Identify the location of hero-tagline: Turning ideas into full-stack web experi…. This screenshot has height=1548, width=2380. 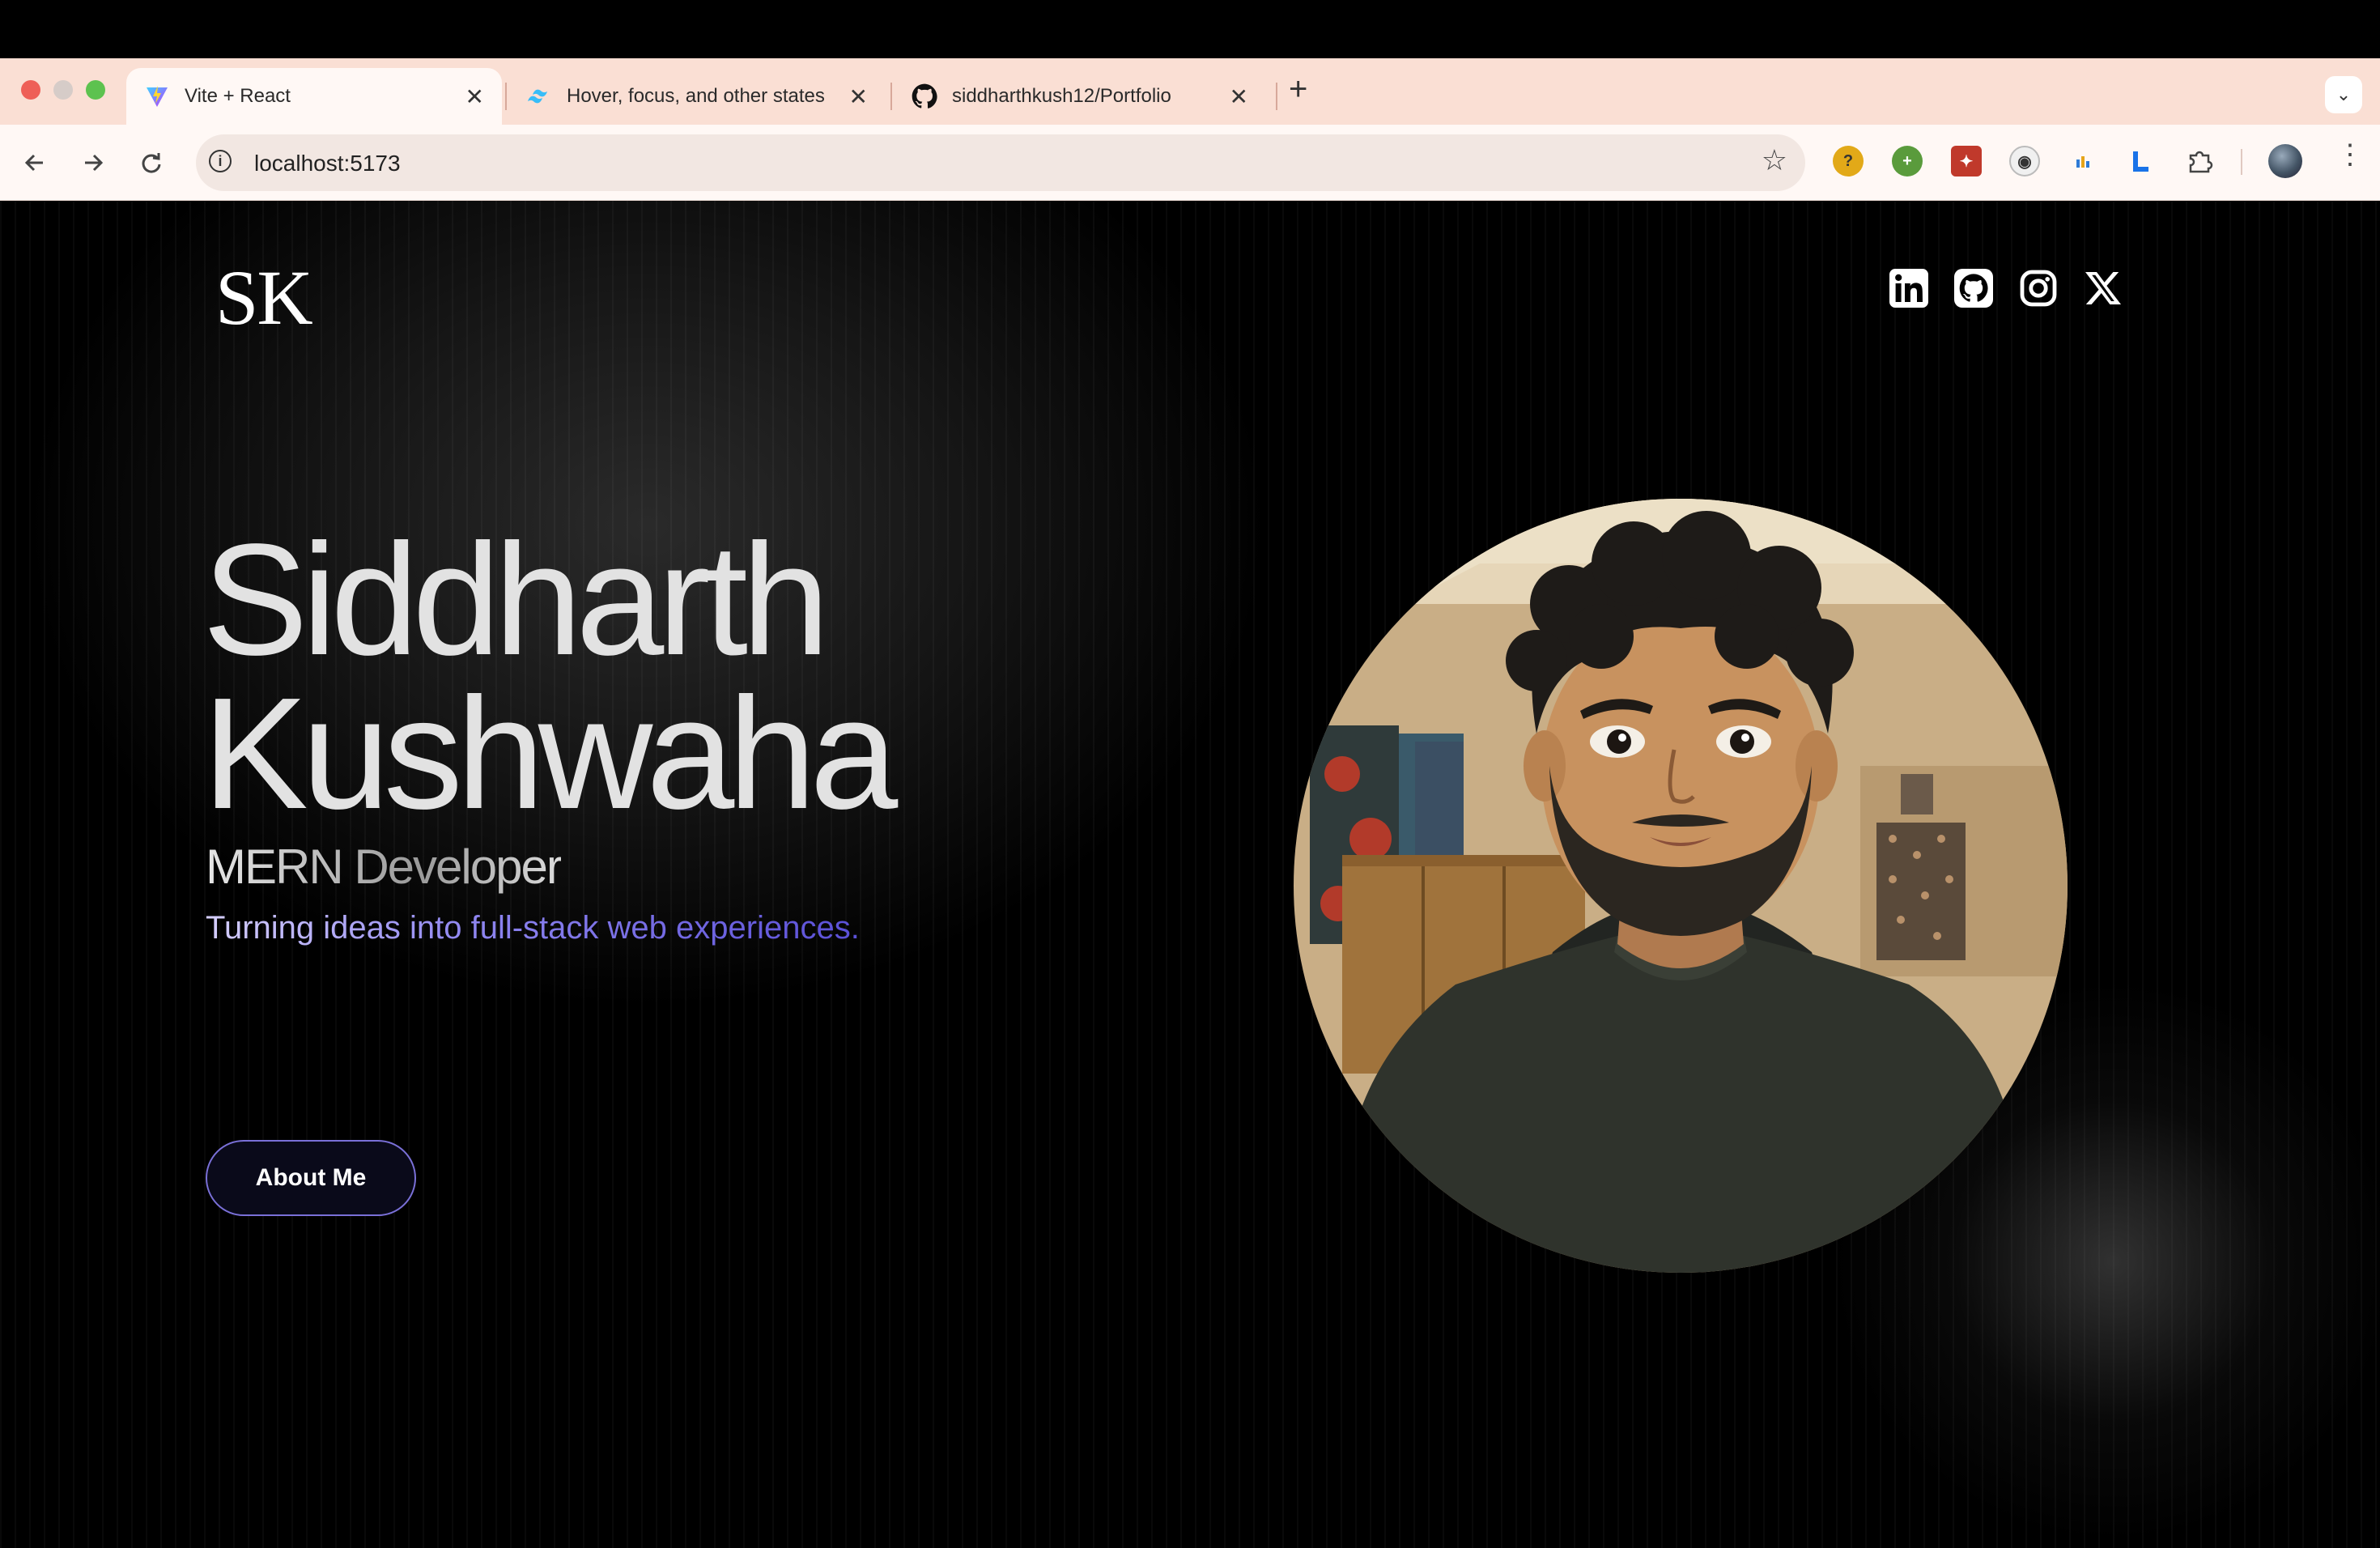
(533, 928).